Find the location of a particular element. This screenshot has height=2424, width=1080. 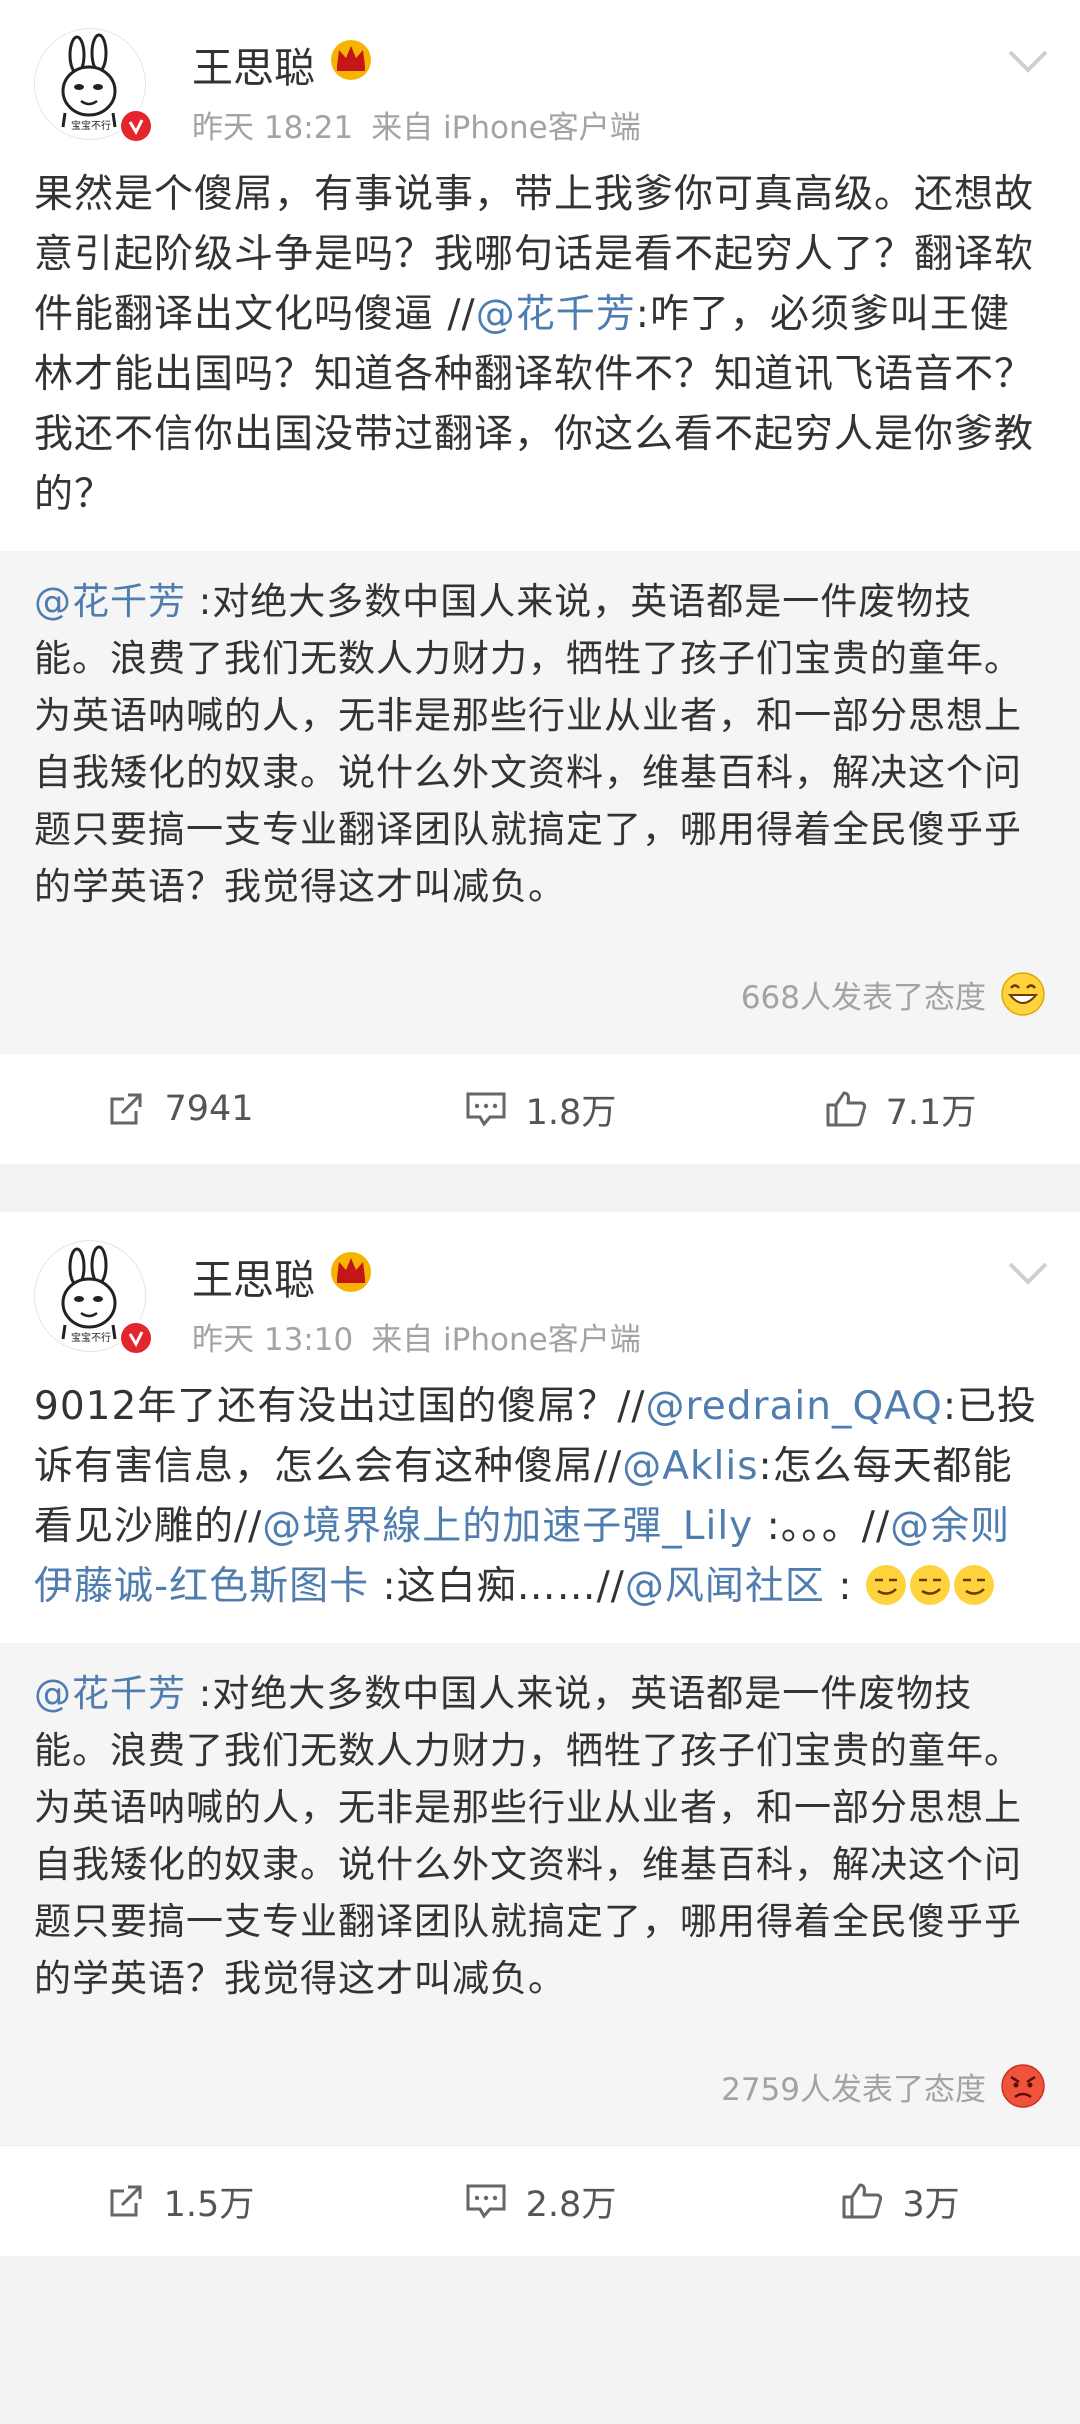

post-text: :。。。// is located at coordinates (822, 1526).